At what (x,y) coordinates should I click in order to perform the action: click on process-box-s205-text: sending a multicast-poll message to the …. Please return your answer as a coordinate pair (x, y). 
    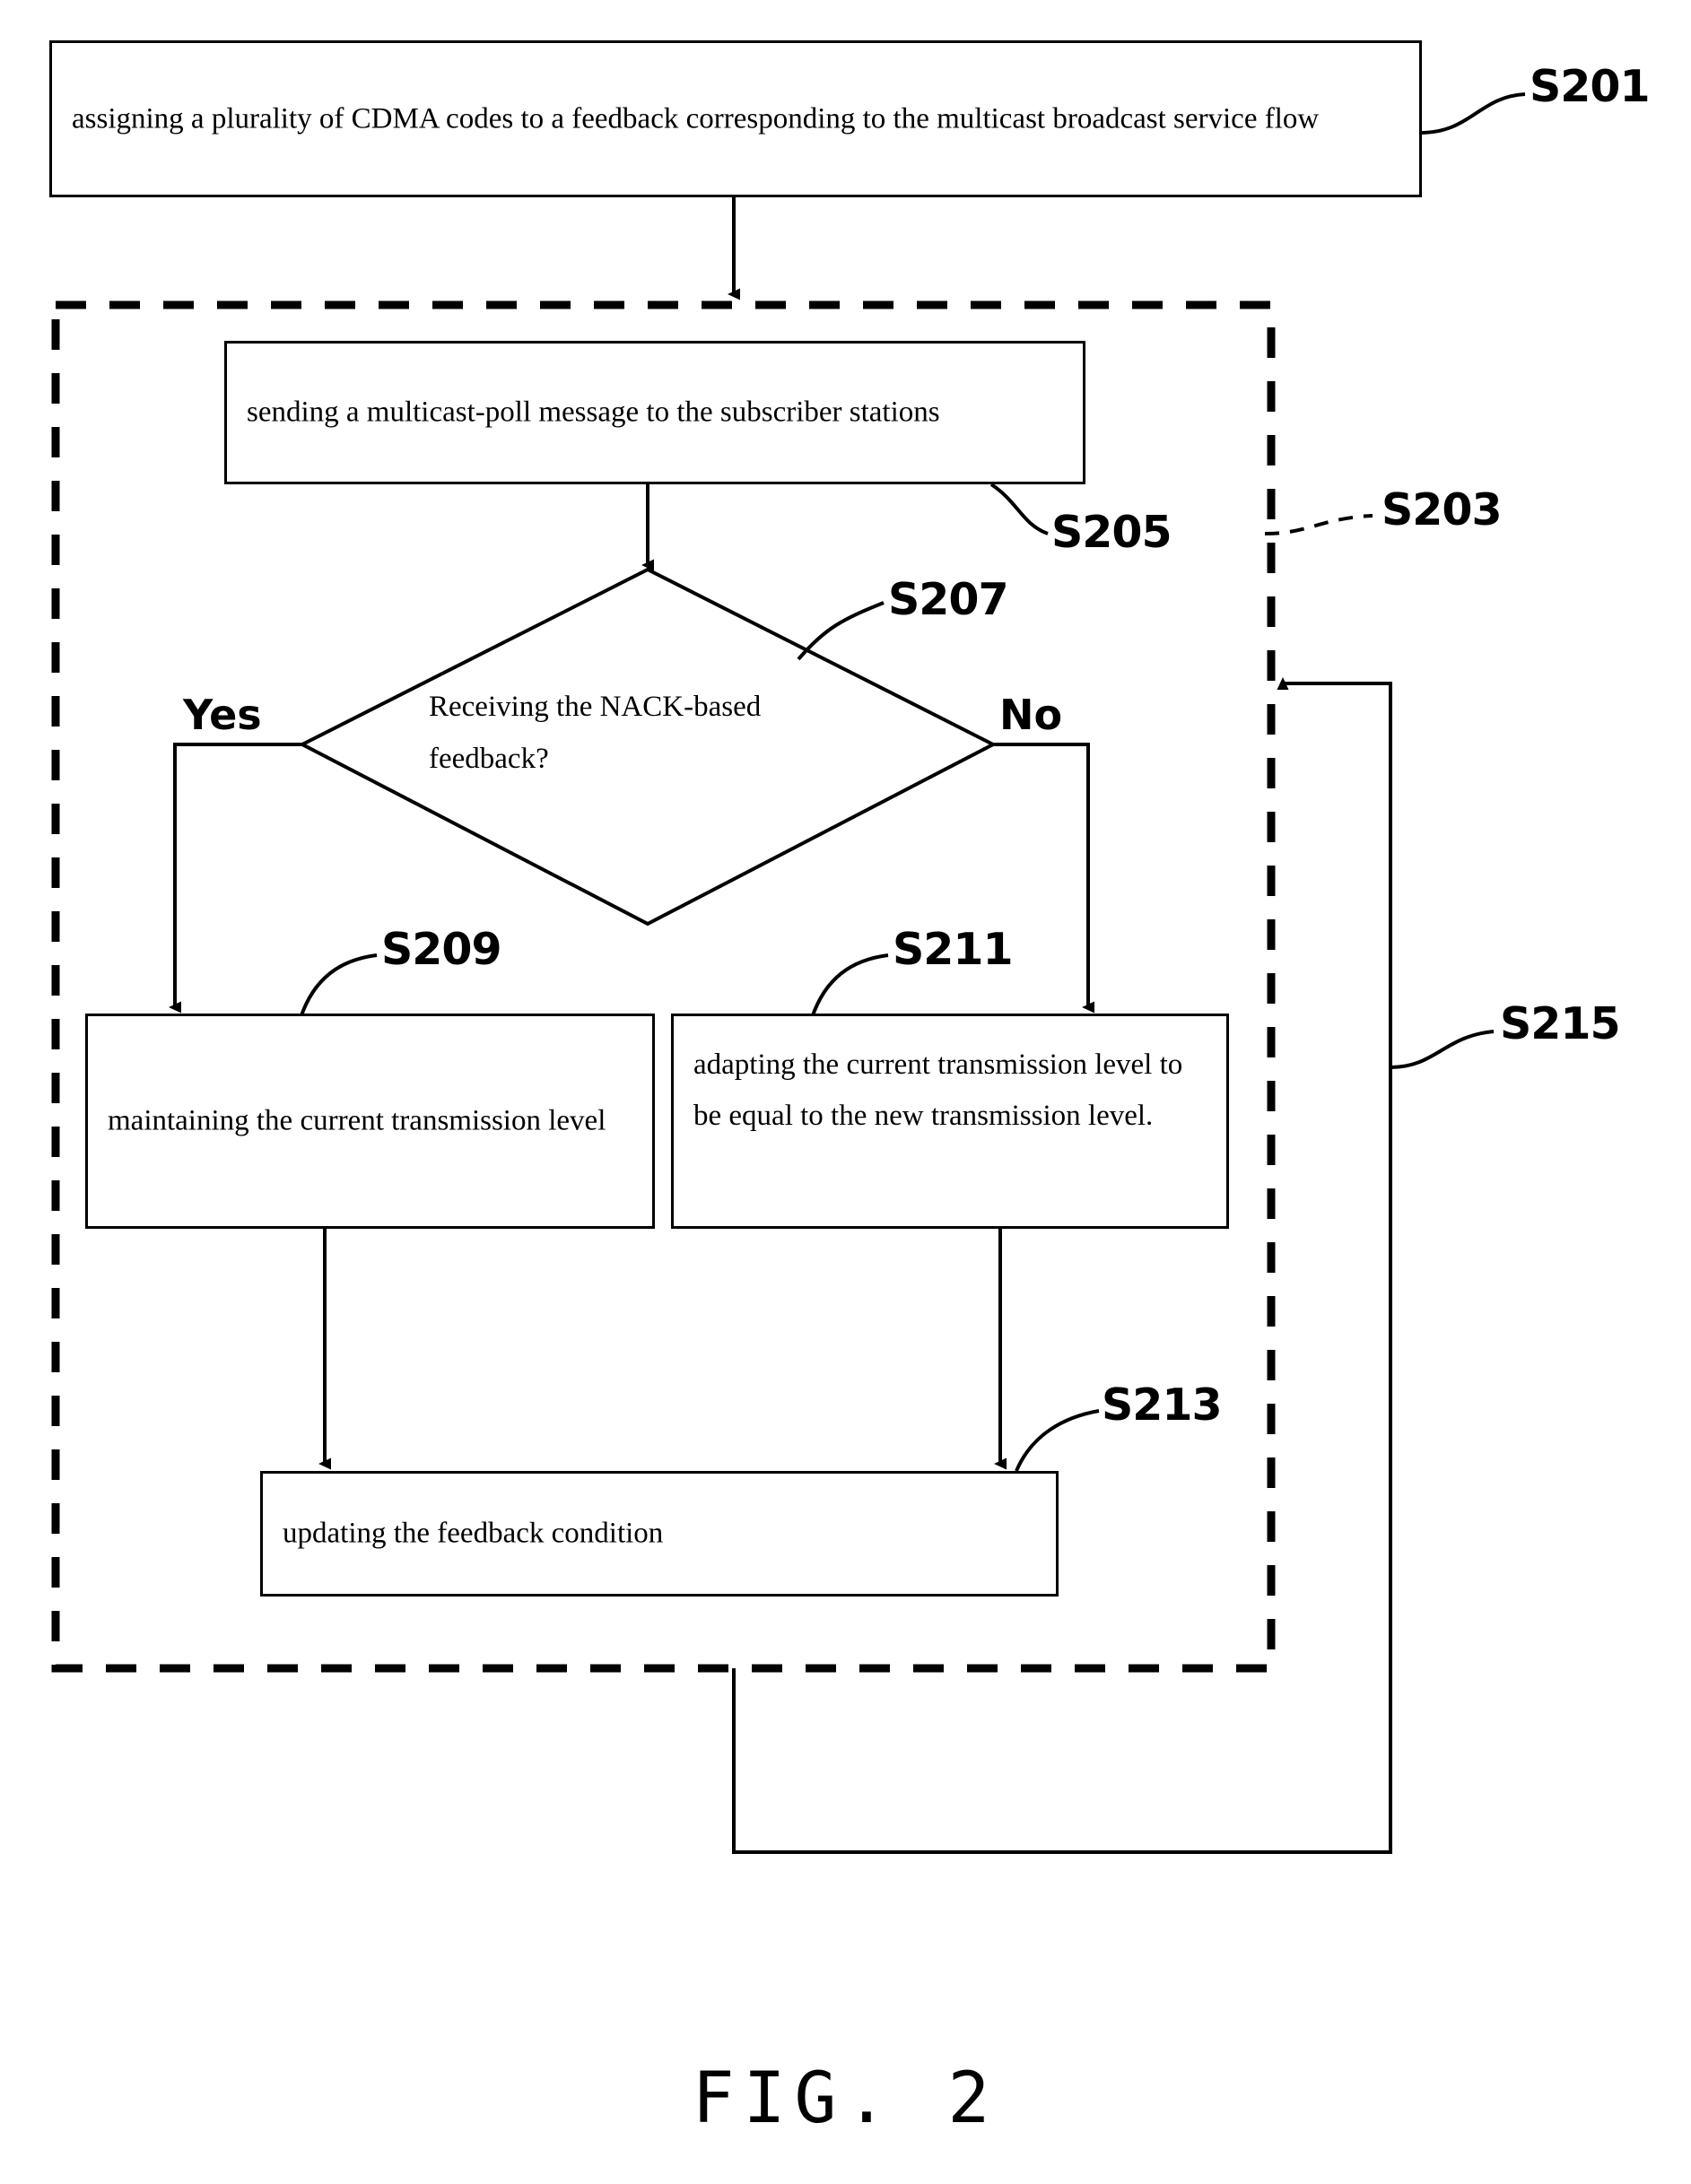
    Looking at the image, I should click on (593, 412).